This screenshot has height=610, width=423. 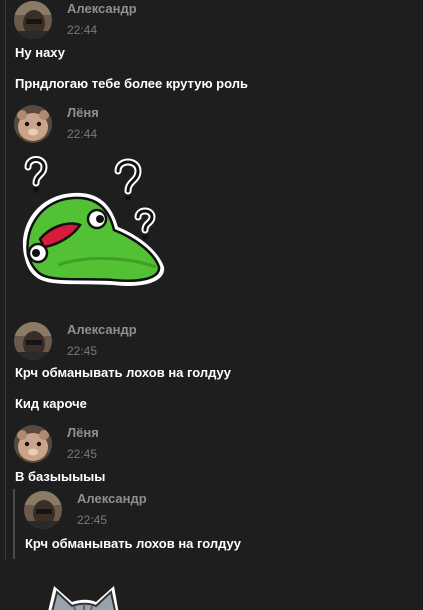 What do you see at coordinates (93, 227) in the screenshot?
I see `green-frog-question-sticker` at bounding box center [93, 227].